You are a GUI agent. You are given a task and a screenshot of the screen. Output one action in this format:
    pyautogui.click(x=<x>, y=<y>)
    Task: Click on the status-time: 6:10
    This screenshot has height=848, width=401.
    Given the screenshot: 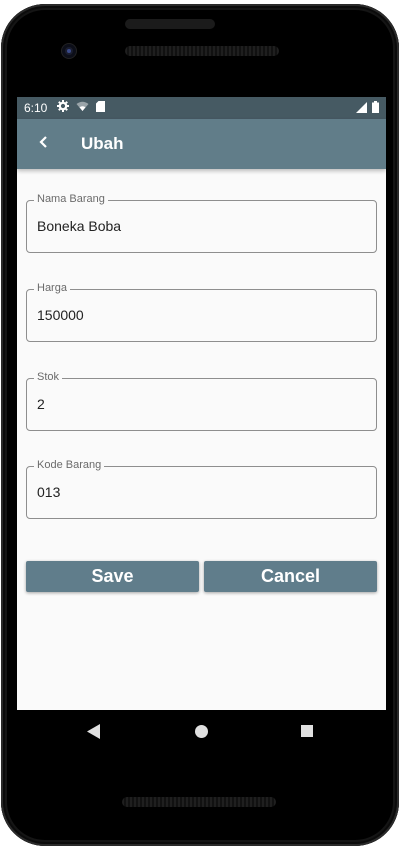 What is the action you would take?
    pyautogui.click(x=36, y=108)
    